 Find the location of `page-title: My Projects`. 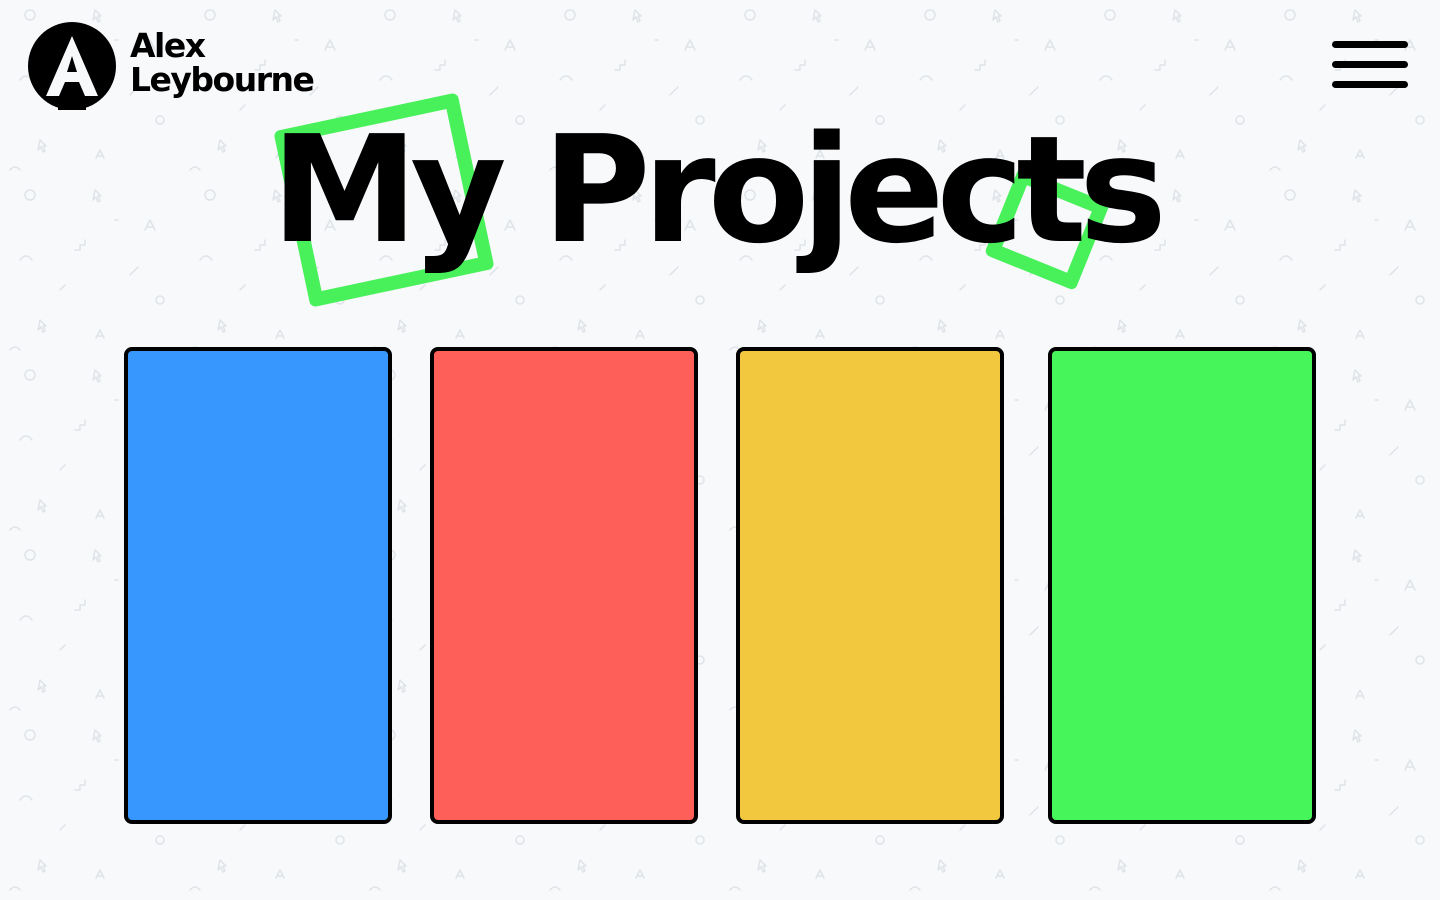

page-title: My Projects is located at coordinates (718, 190).